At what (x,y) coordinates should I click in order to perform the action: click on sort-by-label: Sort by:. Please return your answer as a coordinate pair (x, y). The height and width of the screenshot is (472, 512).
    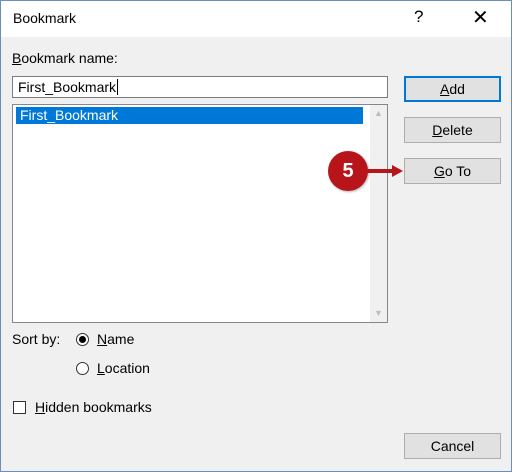
    Looking at the image, I should click on (36, 339).